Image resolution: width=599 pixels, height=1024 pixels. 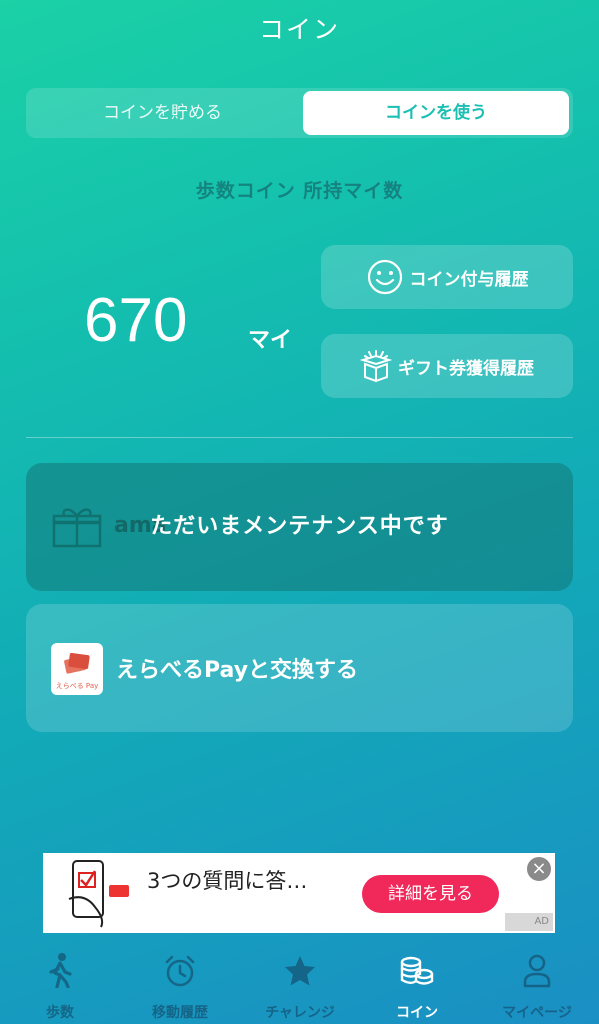 I want to click on divider, so click(x=299, y=437).